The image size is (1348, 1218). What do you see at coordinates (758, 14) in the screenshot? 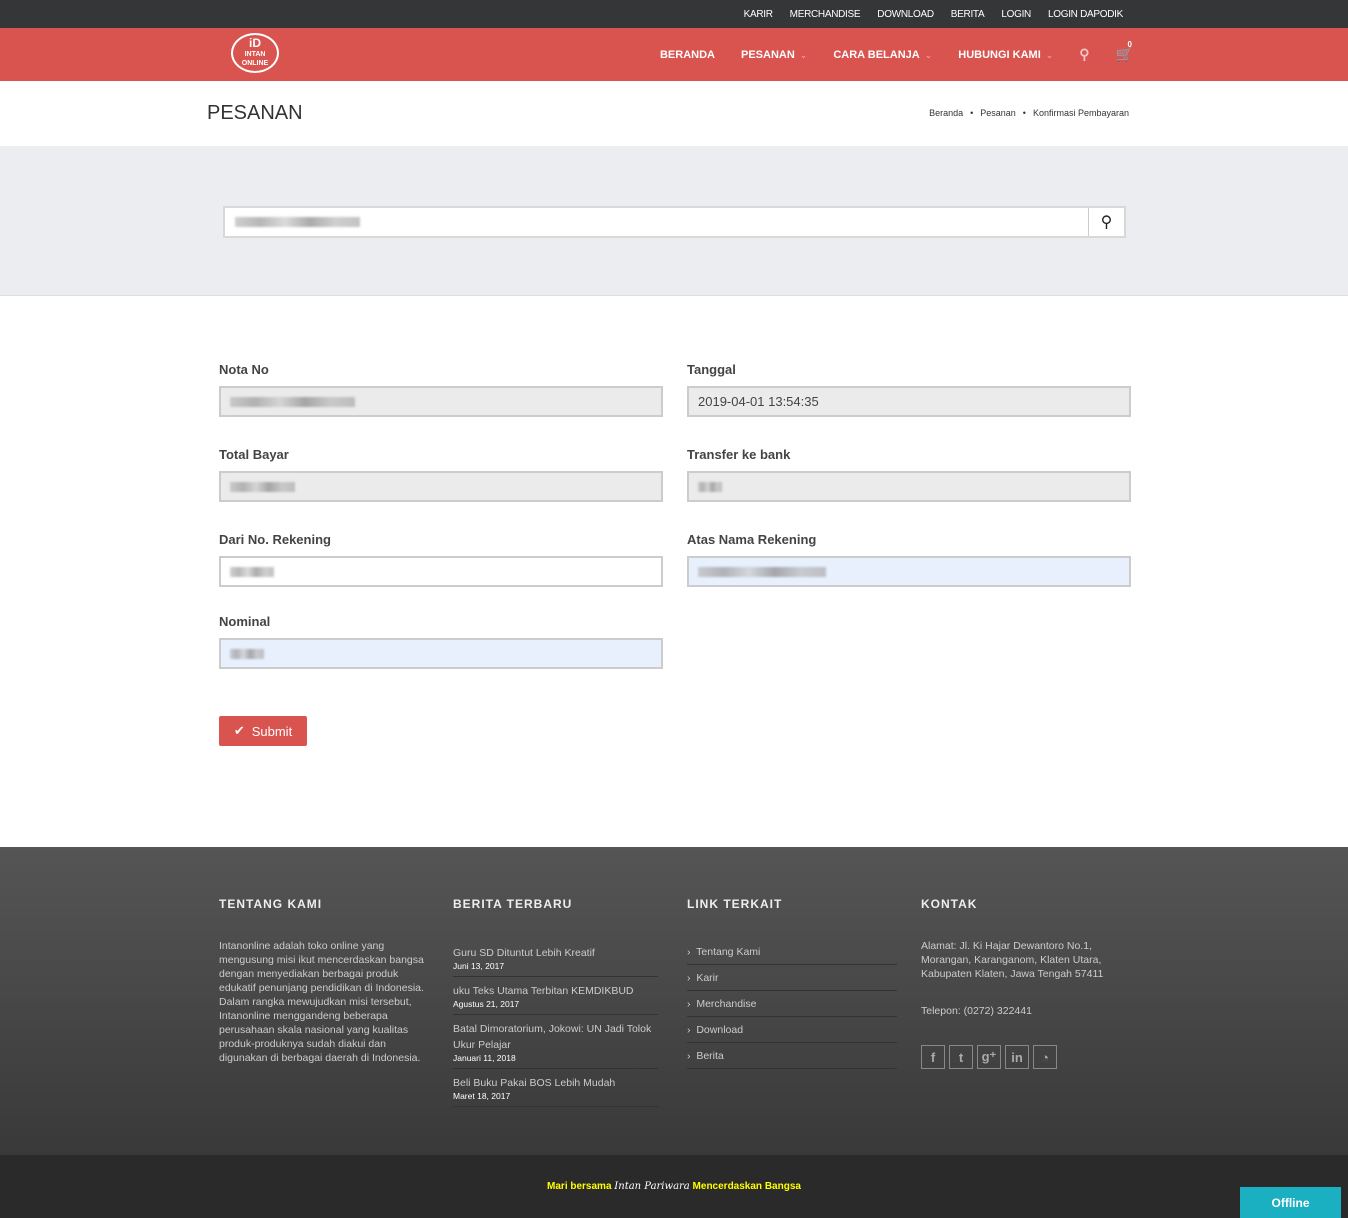
I see `top-link-karir: KARIR` at bounding box center [758, 14].